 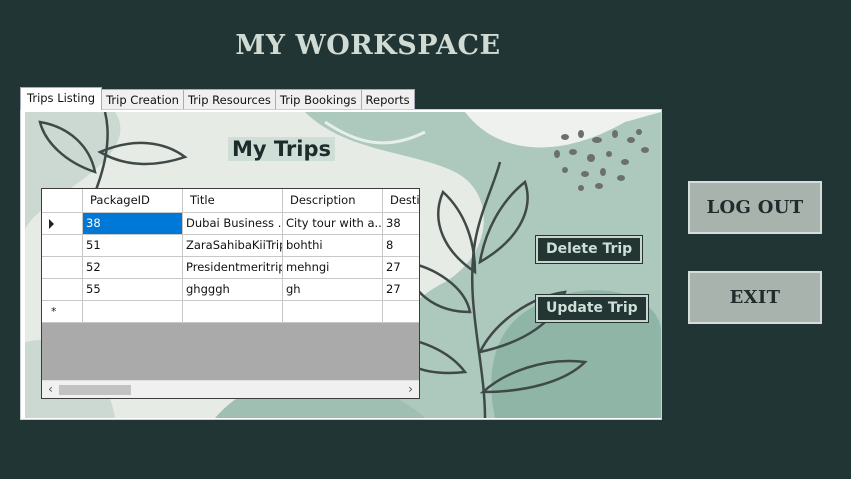 I want to click on table-row: 52 Presidentmeritrip mehngi 27, so click(x=230, y=268).